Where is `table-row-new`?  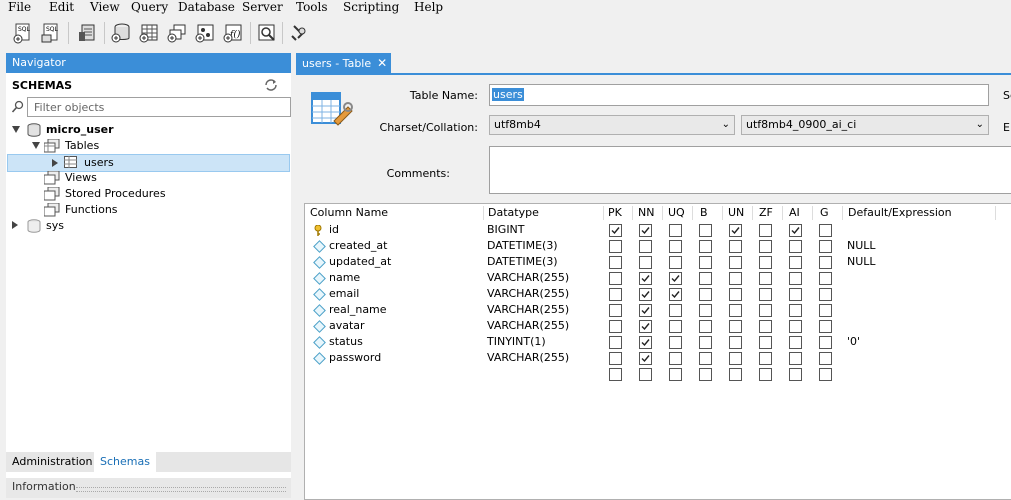
table-row-new is located at coordinates (655, 374).